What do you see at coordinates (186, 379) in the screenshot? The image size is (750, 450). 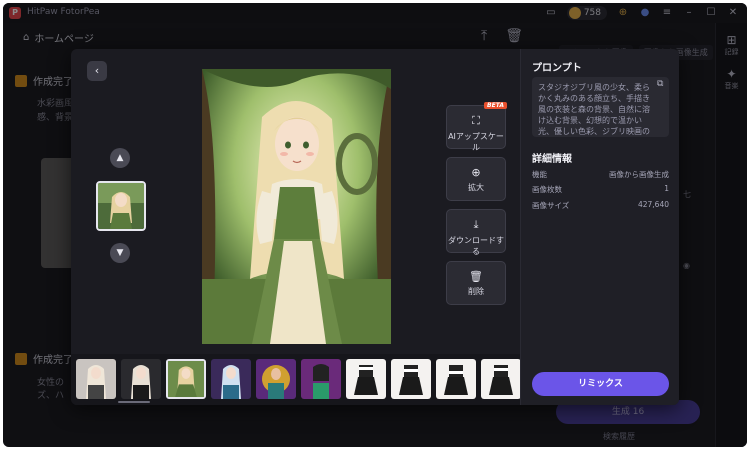 I see `strip-thumbnail-selected` at bounding box center [186, 379].